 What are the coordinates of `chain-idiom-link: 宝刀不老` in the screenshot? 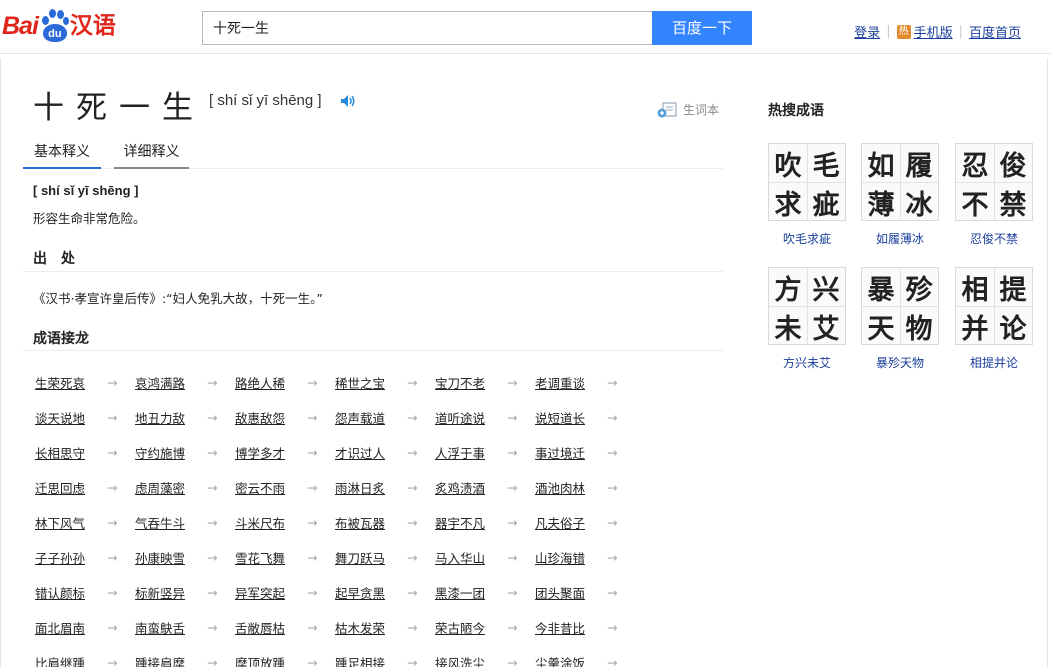 It's located at (470, 382).